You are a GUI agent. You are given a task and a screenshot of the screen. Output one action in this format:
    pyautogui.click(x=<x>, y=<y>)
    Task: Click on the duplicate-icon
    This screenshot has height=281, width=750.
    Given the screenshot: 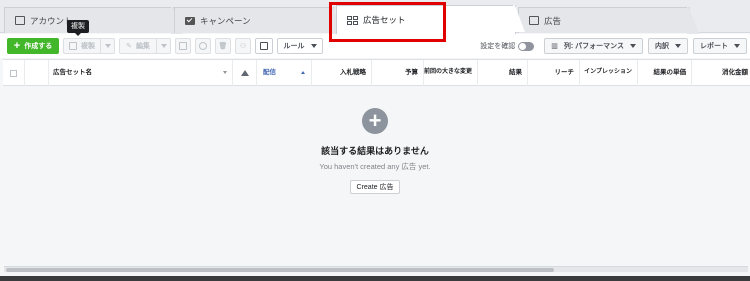 What is the action you would take?
    pyautogui.click(x=73, y=46)
    